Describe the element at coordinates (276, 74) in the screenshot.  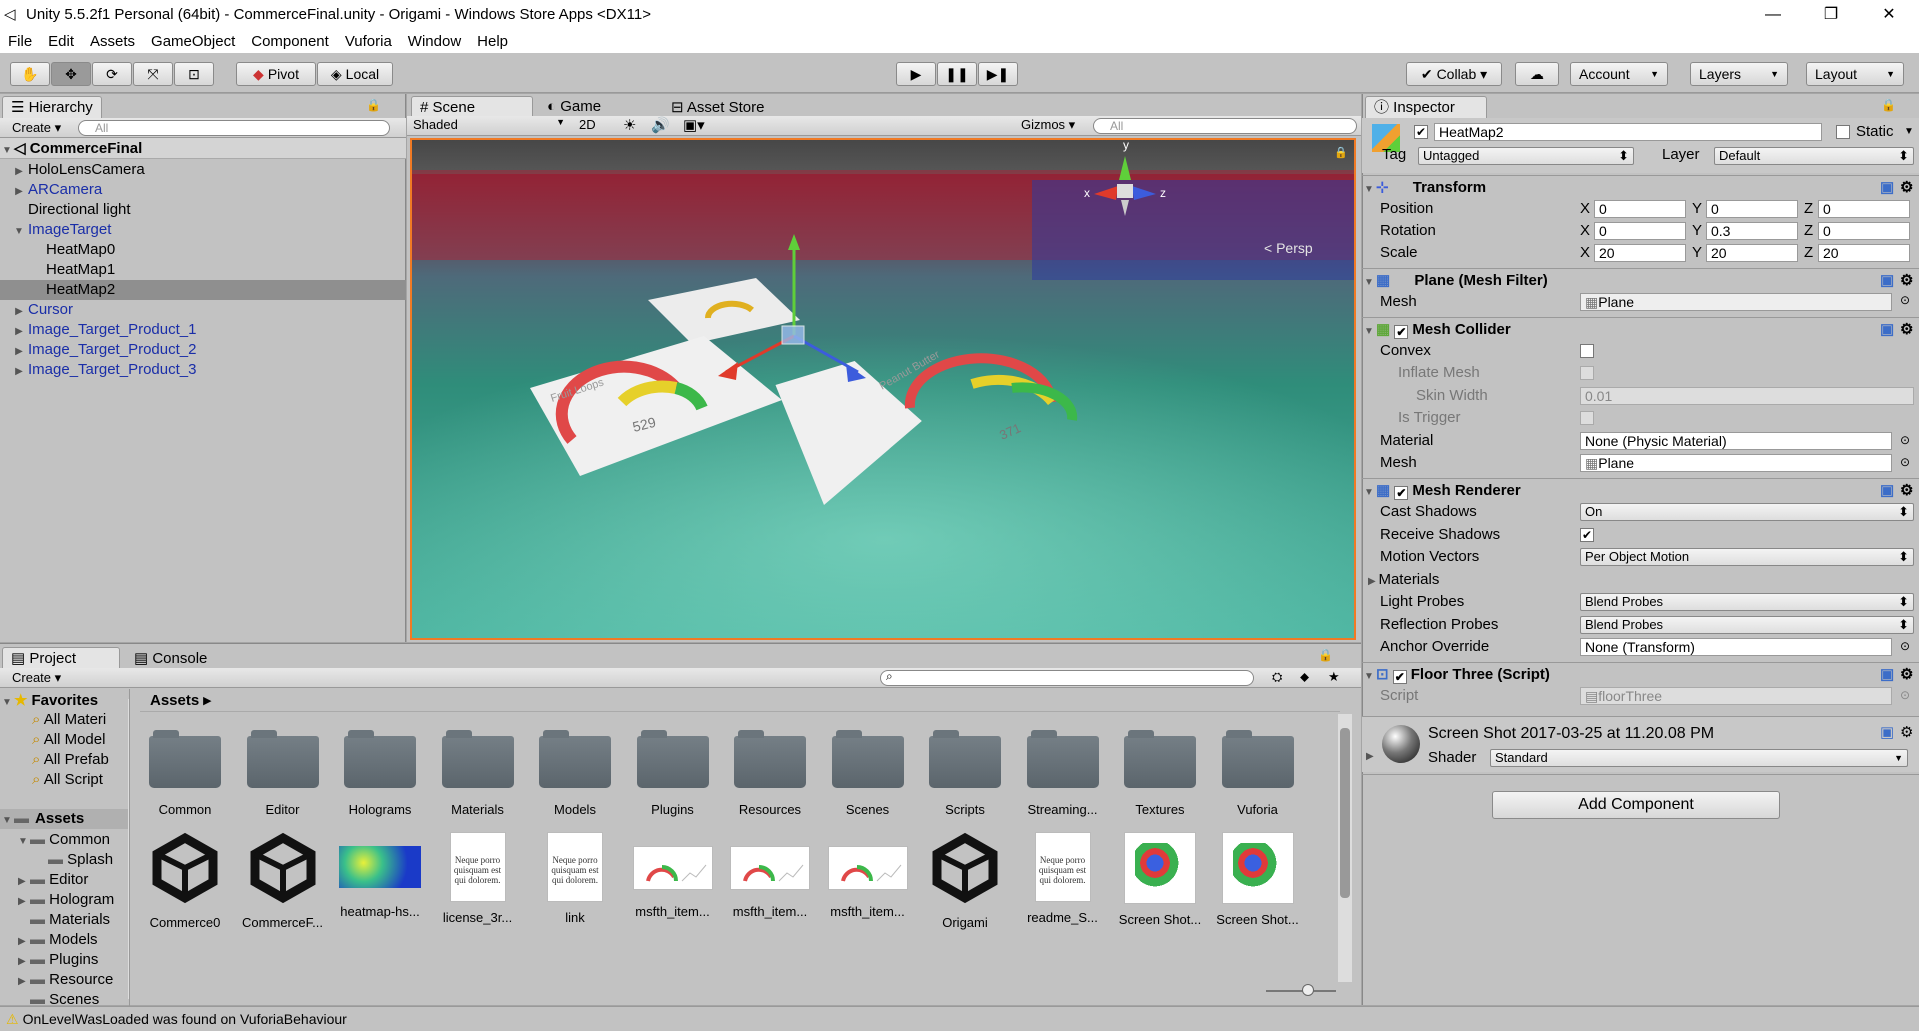
I see `pivot-button: ◆ Pivot` at that location.